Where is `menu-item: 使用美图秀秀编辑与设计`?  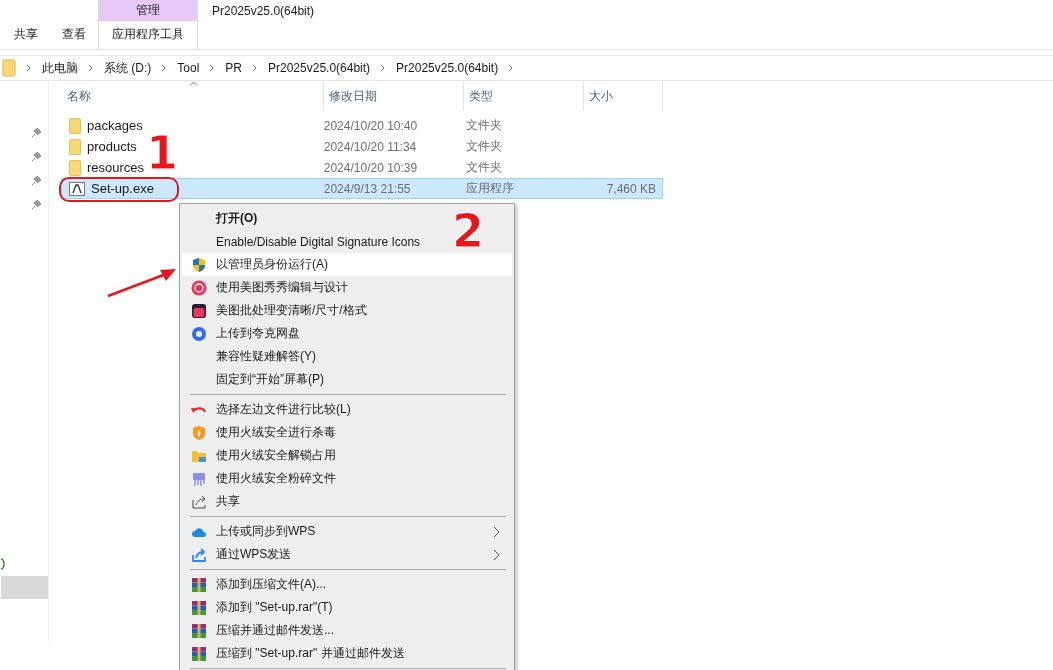
menu-item: 使用美图秀秀编辑与设计 is located at coordinates (282, 287).